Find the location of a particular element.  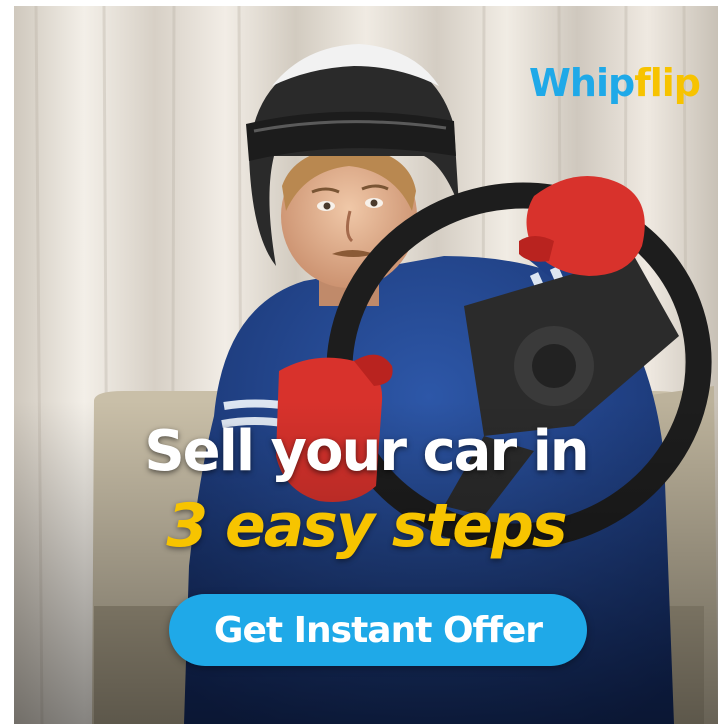

whipflip-logo: Whipflip is located at coordinates (615, 83).